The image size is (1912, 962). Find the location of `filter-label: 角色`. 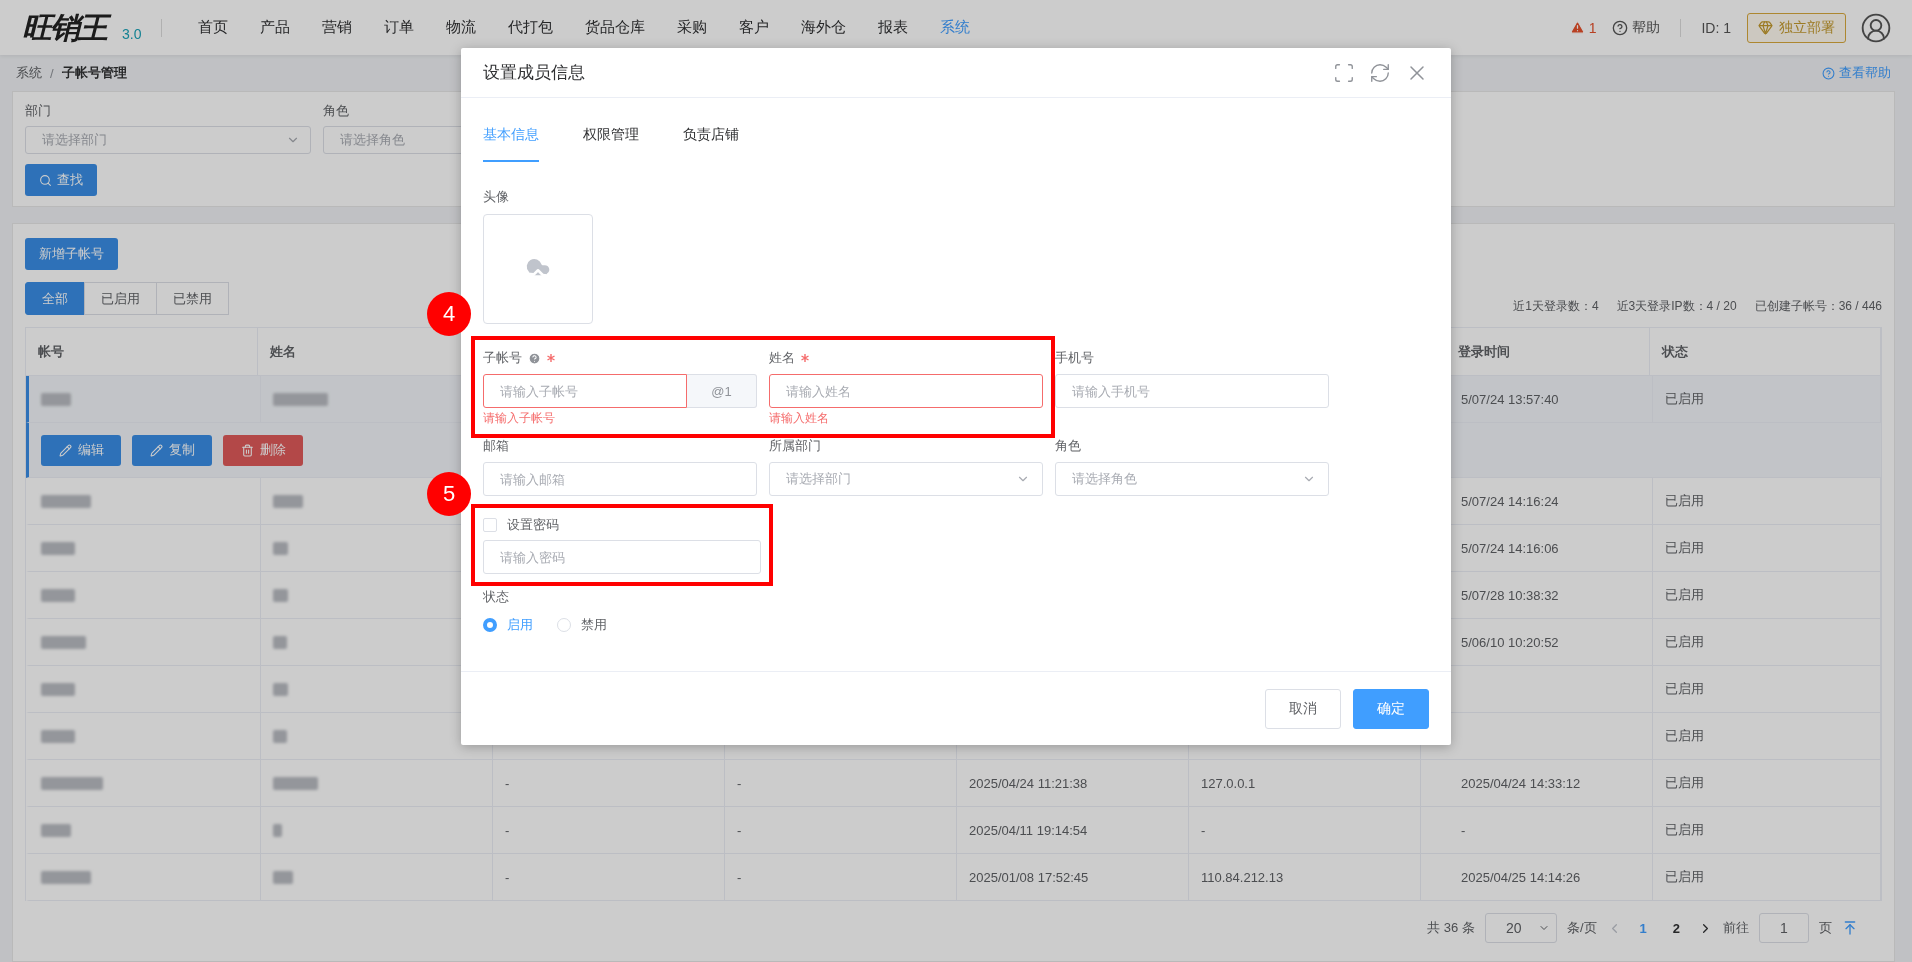

filter-label: 角色 is located at coordinates (336, 111).